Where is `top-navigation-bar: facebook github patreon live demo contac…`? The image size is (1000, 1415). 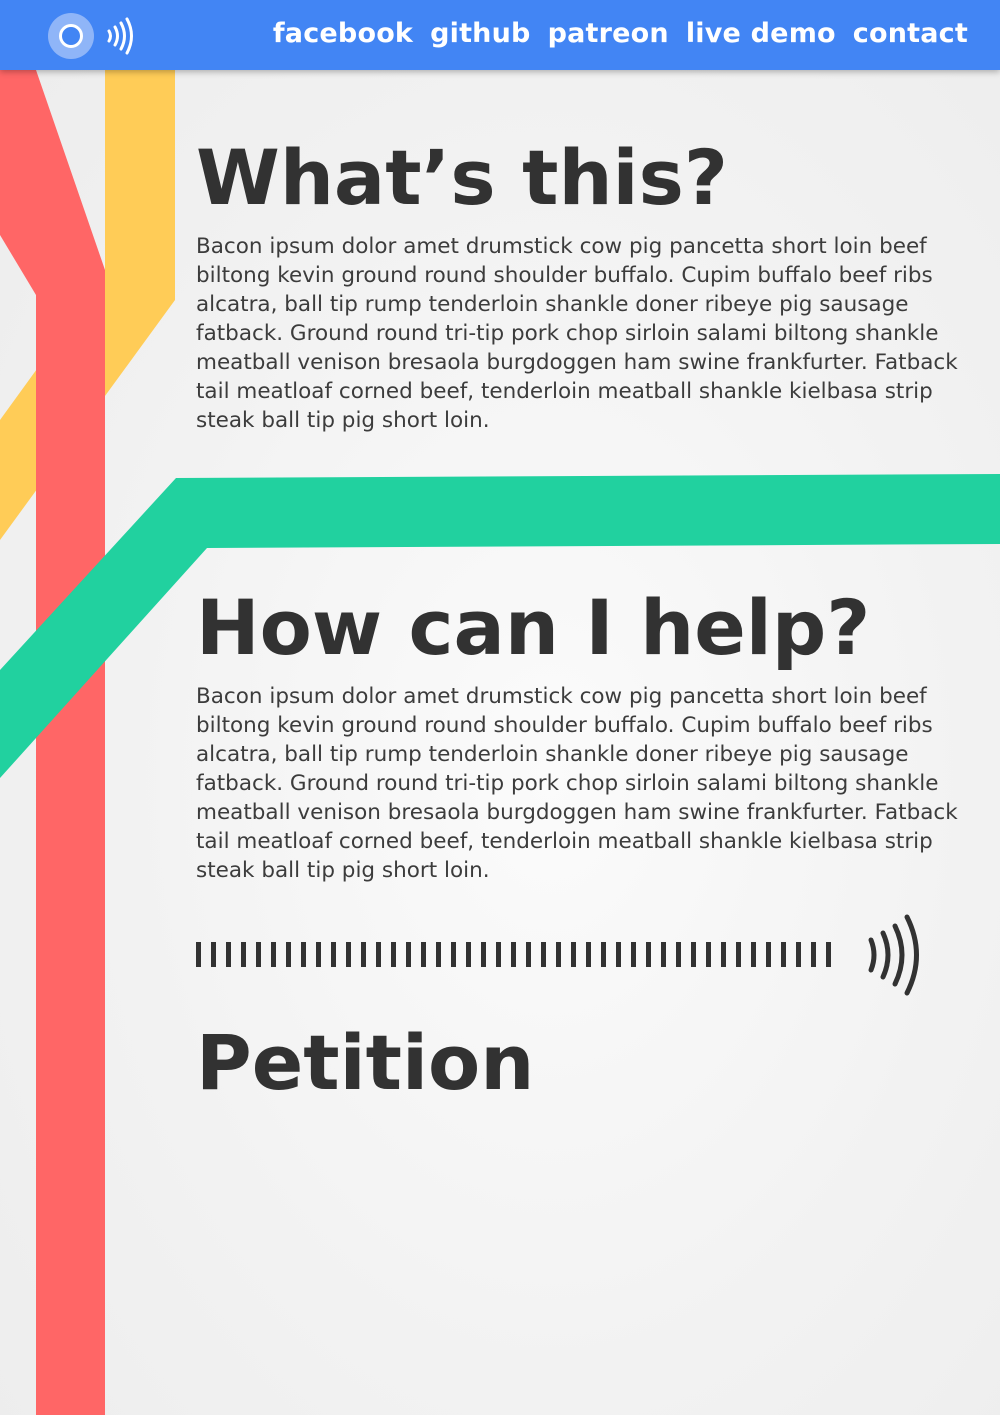 top-navigation-bar: facebook github patreon live demo contac… is located at coordinates (500, 35).